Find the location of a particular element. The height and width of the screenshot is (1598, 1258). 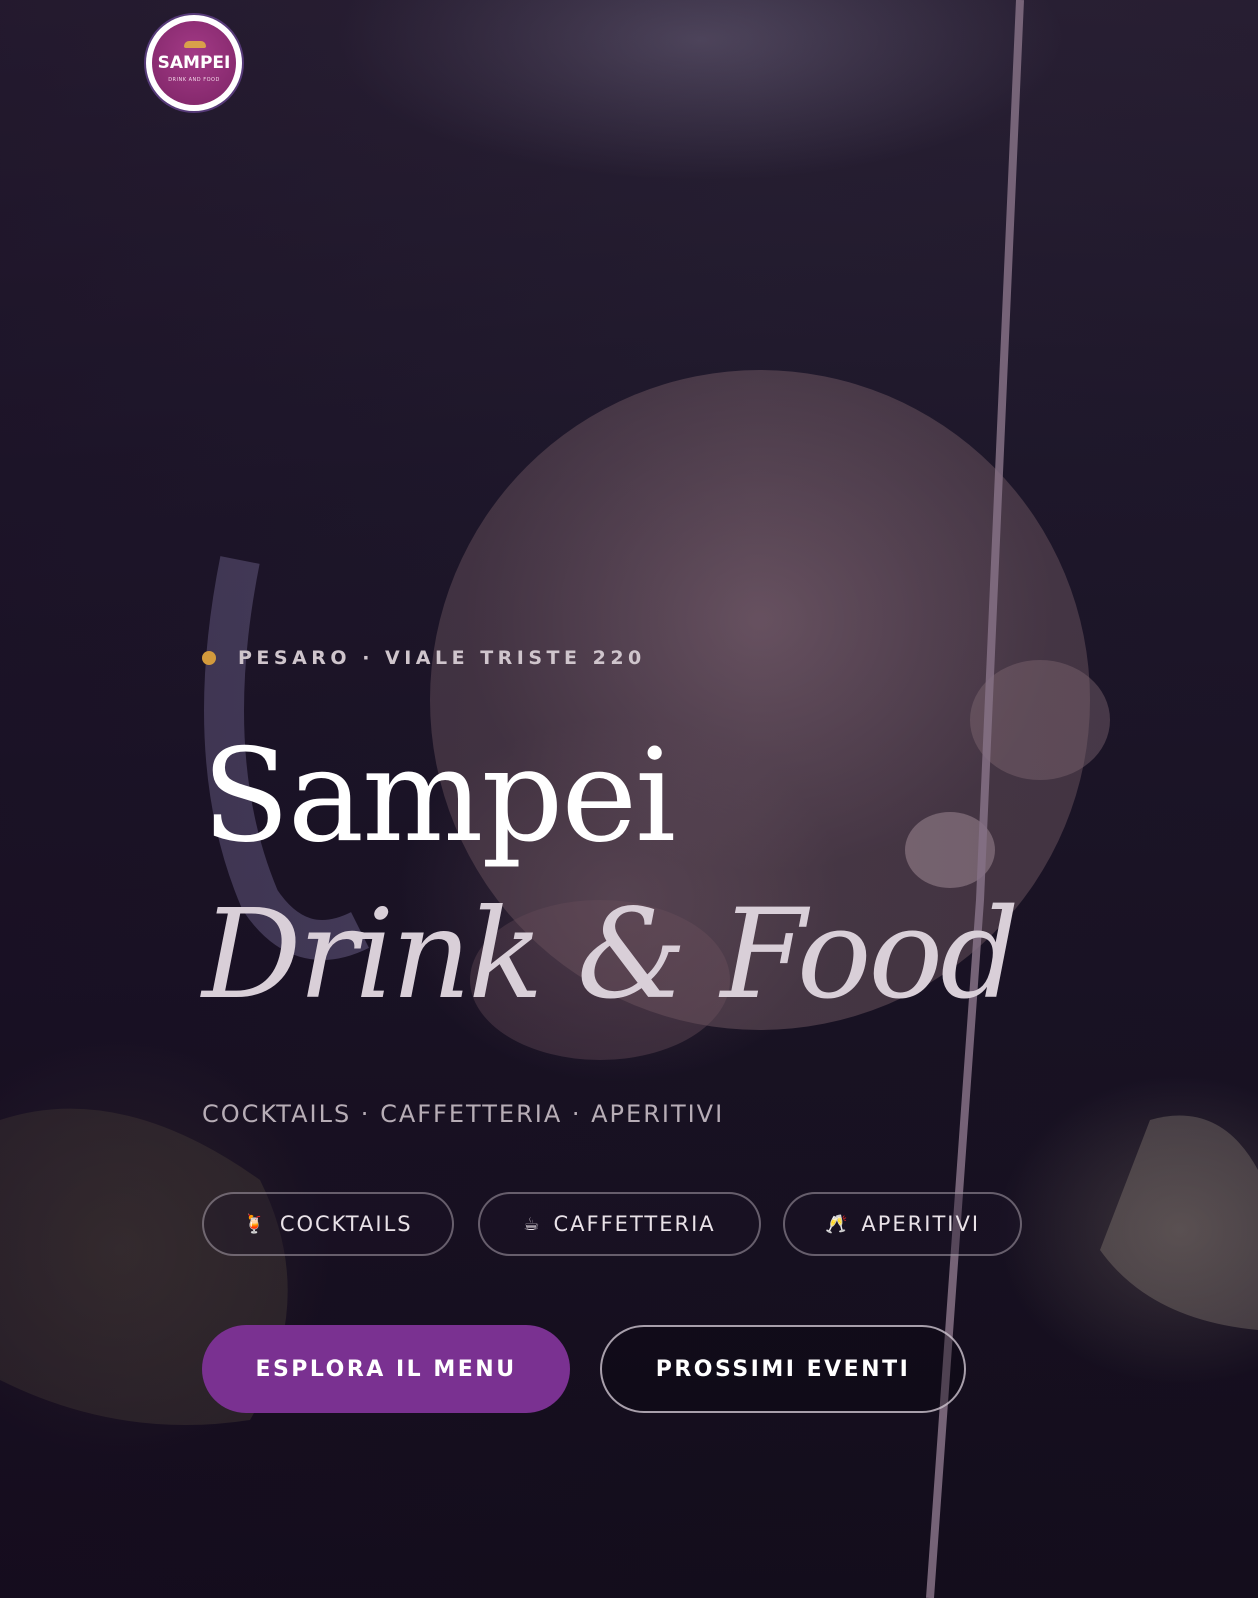

logo-badge: SAMPEI DRINK AND FOOD is located at coordinates (194, 63).